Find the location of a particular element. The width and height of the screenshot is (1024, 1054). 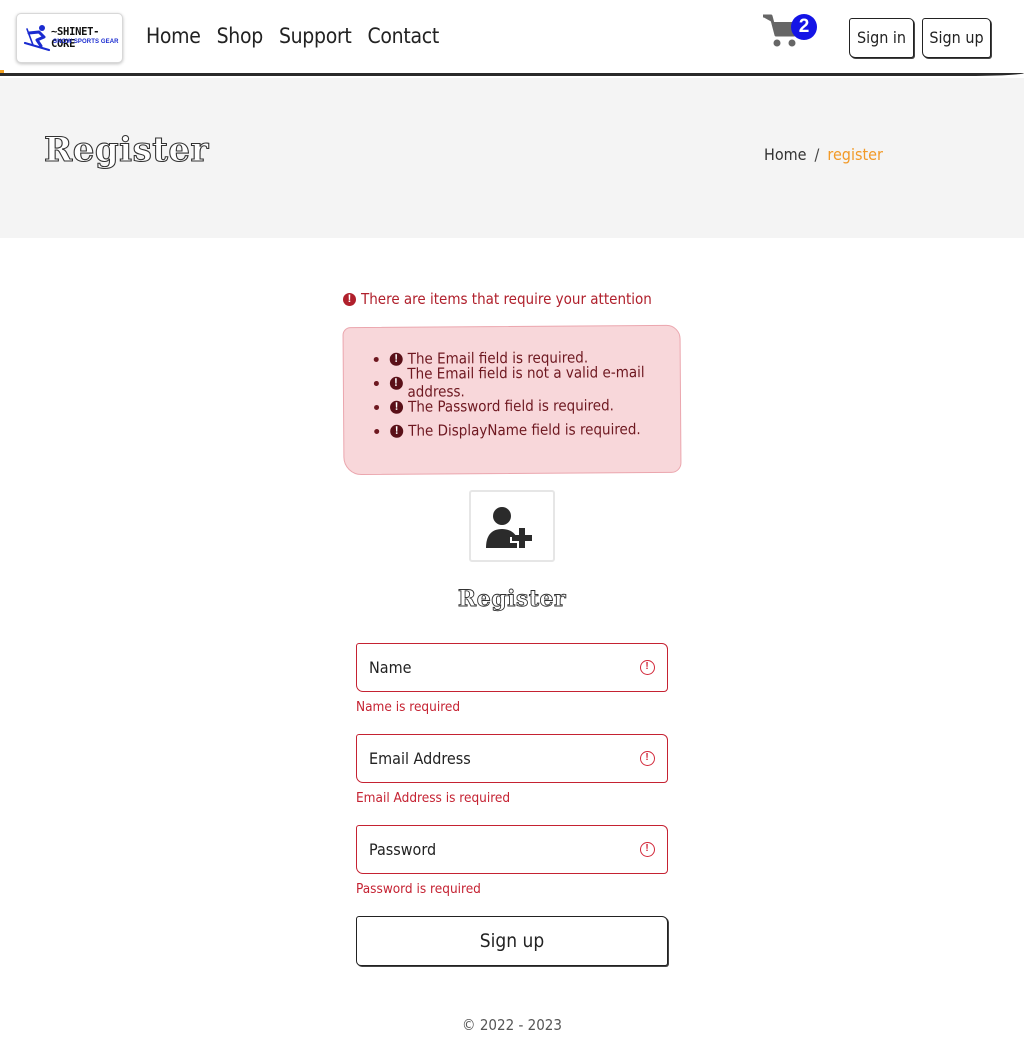

cart-count-badge: 2 is located at coordinates (804, 27).